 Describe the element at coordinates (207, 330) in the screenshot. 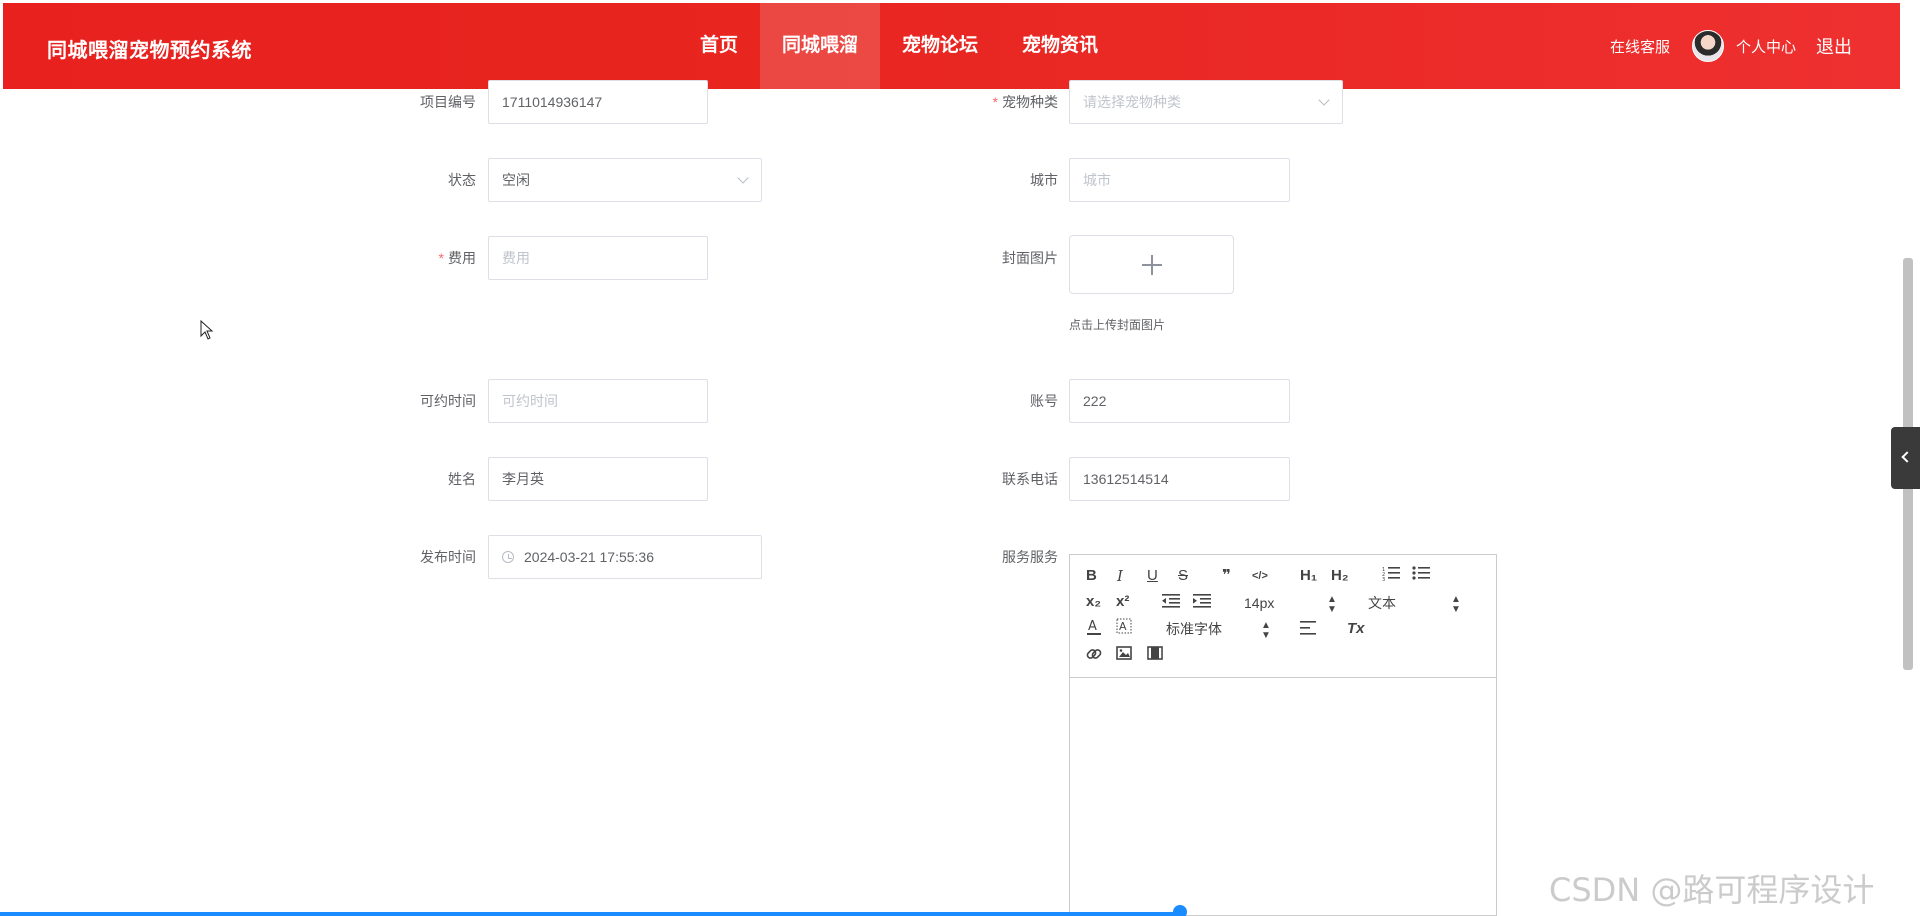

I see `mouse-cursor-icon` at that location.